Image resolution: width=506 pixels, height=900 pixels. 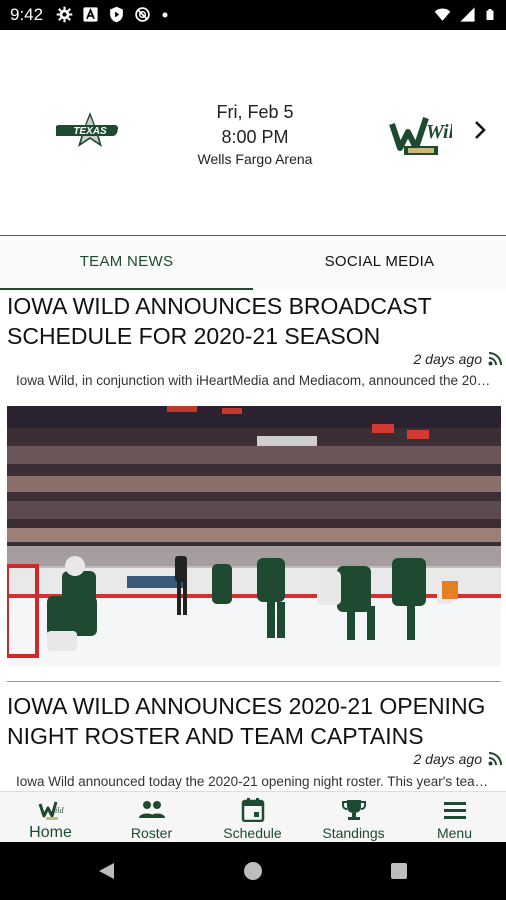 What do you see at coordinates (399, 871) in the screenshot?
I see `recents-icon` at bounding box center [399, 871].